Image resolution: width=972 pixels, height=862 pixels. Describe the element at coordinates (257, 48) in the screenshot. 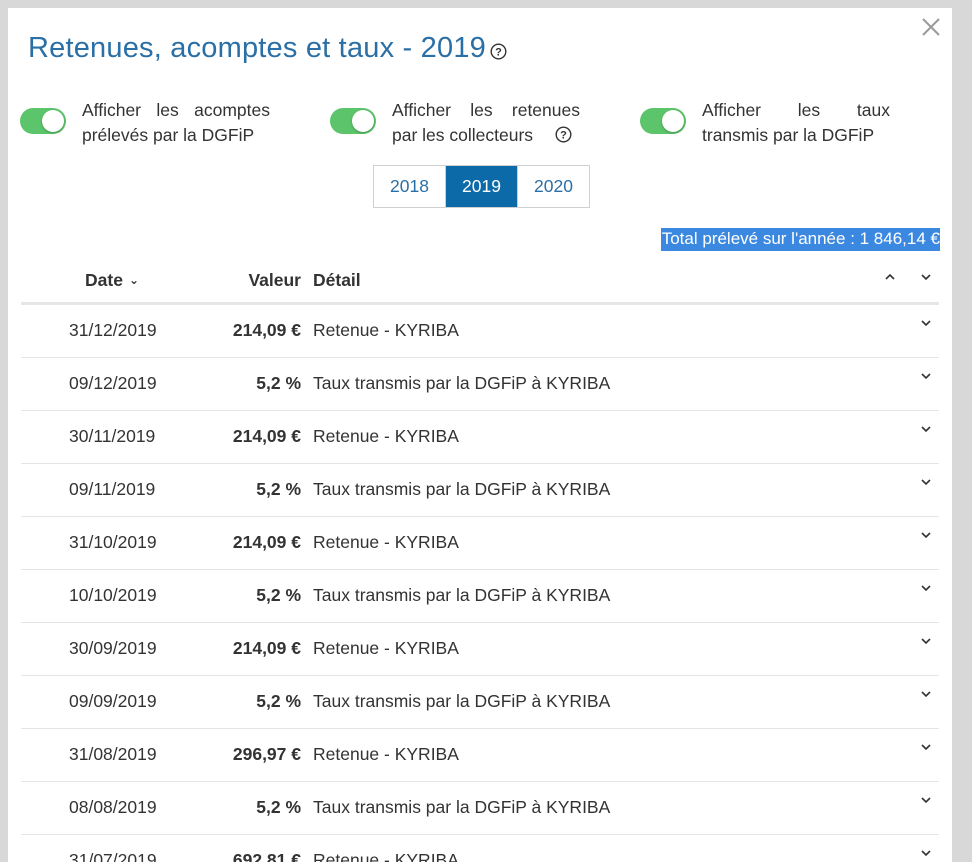

I see `page-title: Retenues, acomptes et taux - 2019` at that location.